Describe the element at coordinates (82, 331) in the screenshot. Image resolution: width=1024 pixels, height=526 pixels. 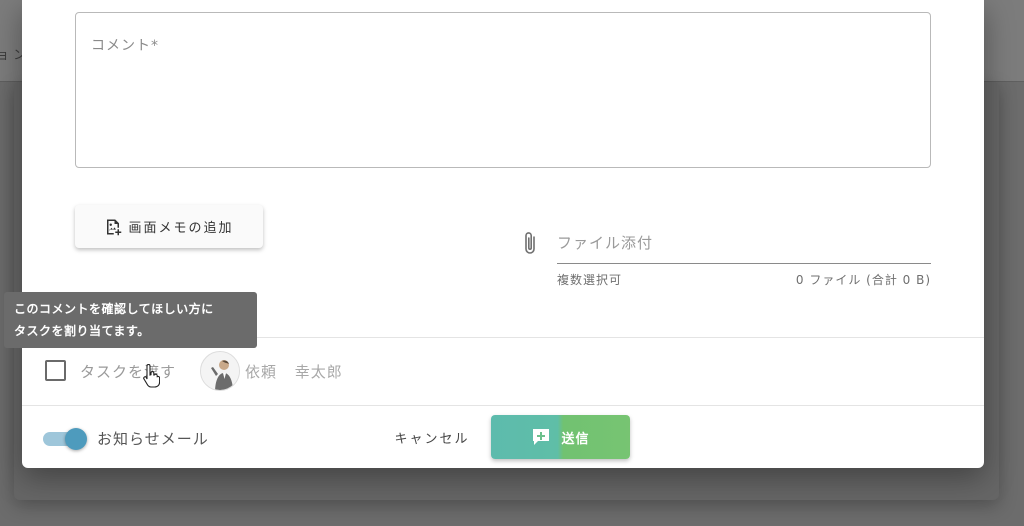
I see `tooltip-line-2: タスクを割り当てます。` at that location.